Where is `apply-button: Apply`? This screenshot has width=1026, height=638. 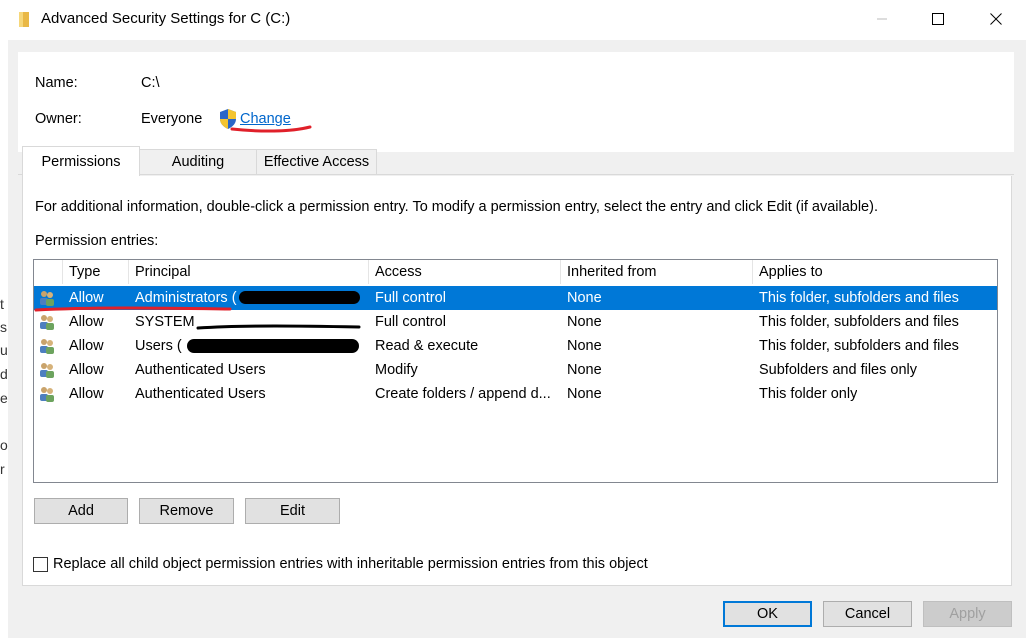
apply-button: Apply is located at coordinates (967, 614).